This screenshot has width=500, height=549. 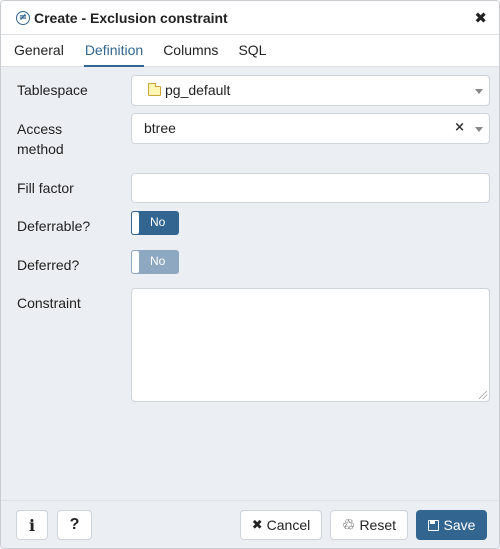 What do you see at coordinates (40, 129) in the screenshot?
I see `access-method-label-line1: Access` at bounding box center [40, 129].